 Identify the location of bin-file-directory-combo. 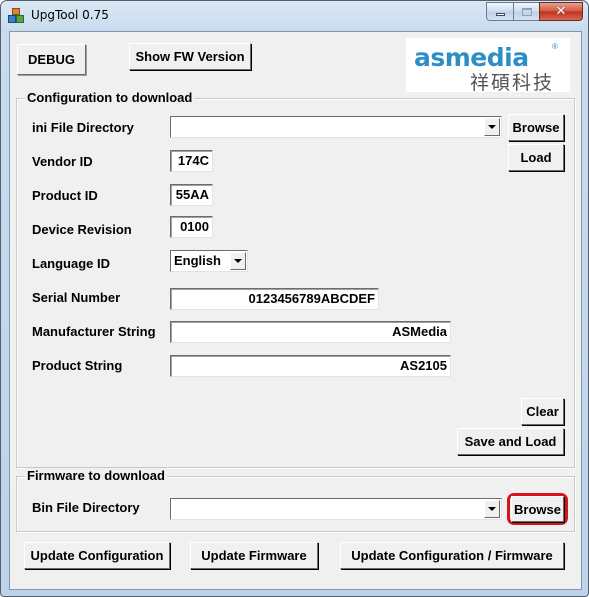
(336, 509).